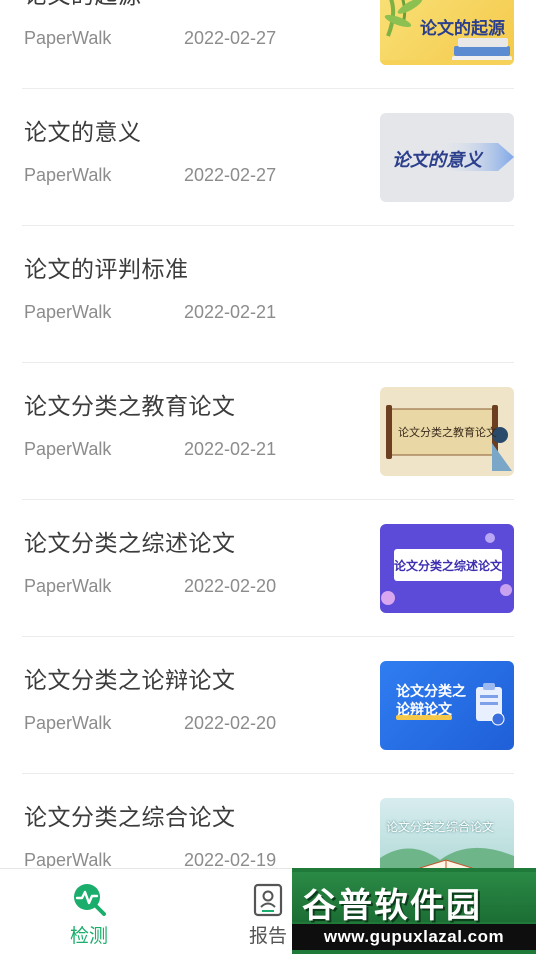 Image resolution: width=536 pixels, height=954 pixels. I want to click on watermark-title: 谷普软件园, so click(392, 906).